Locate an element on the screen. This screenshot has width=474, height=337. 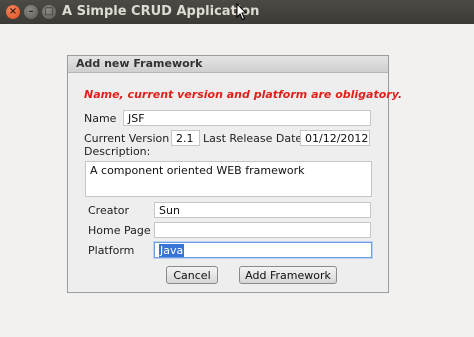
home-page-field is located at coordinates (262, 230).